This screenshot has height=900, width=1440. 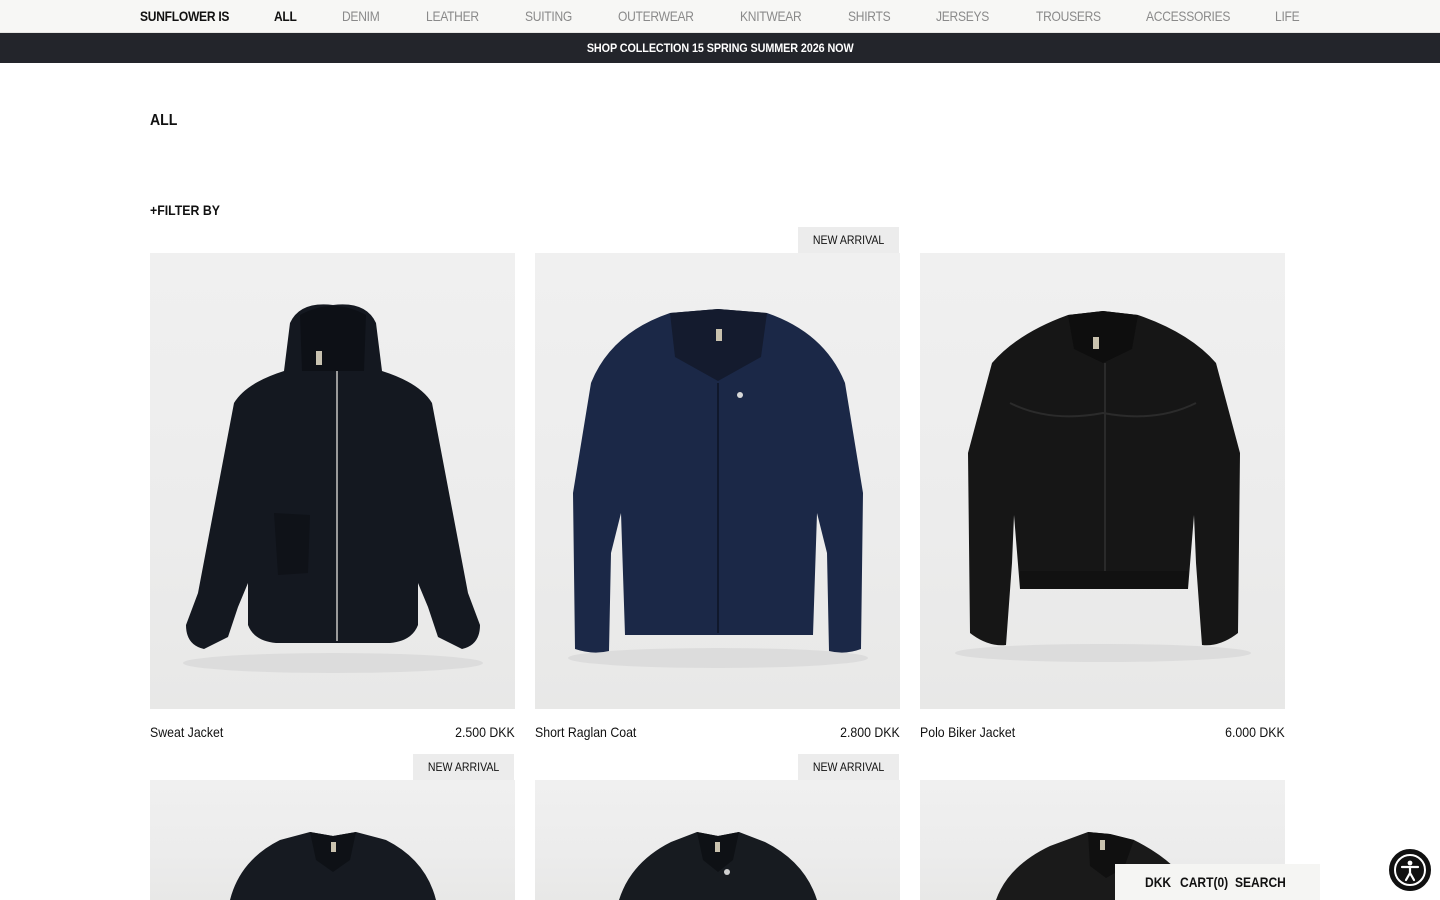 I want to click on product-name: Polo Biker Jacket, so click(x=967, y=732).